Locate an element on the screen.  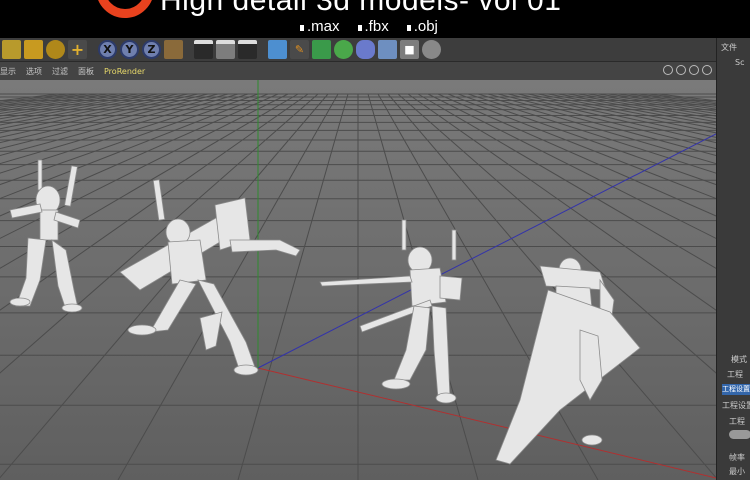
orbit-icon is located at coordinates (694, 70).